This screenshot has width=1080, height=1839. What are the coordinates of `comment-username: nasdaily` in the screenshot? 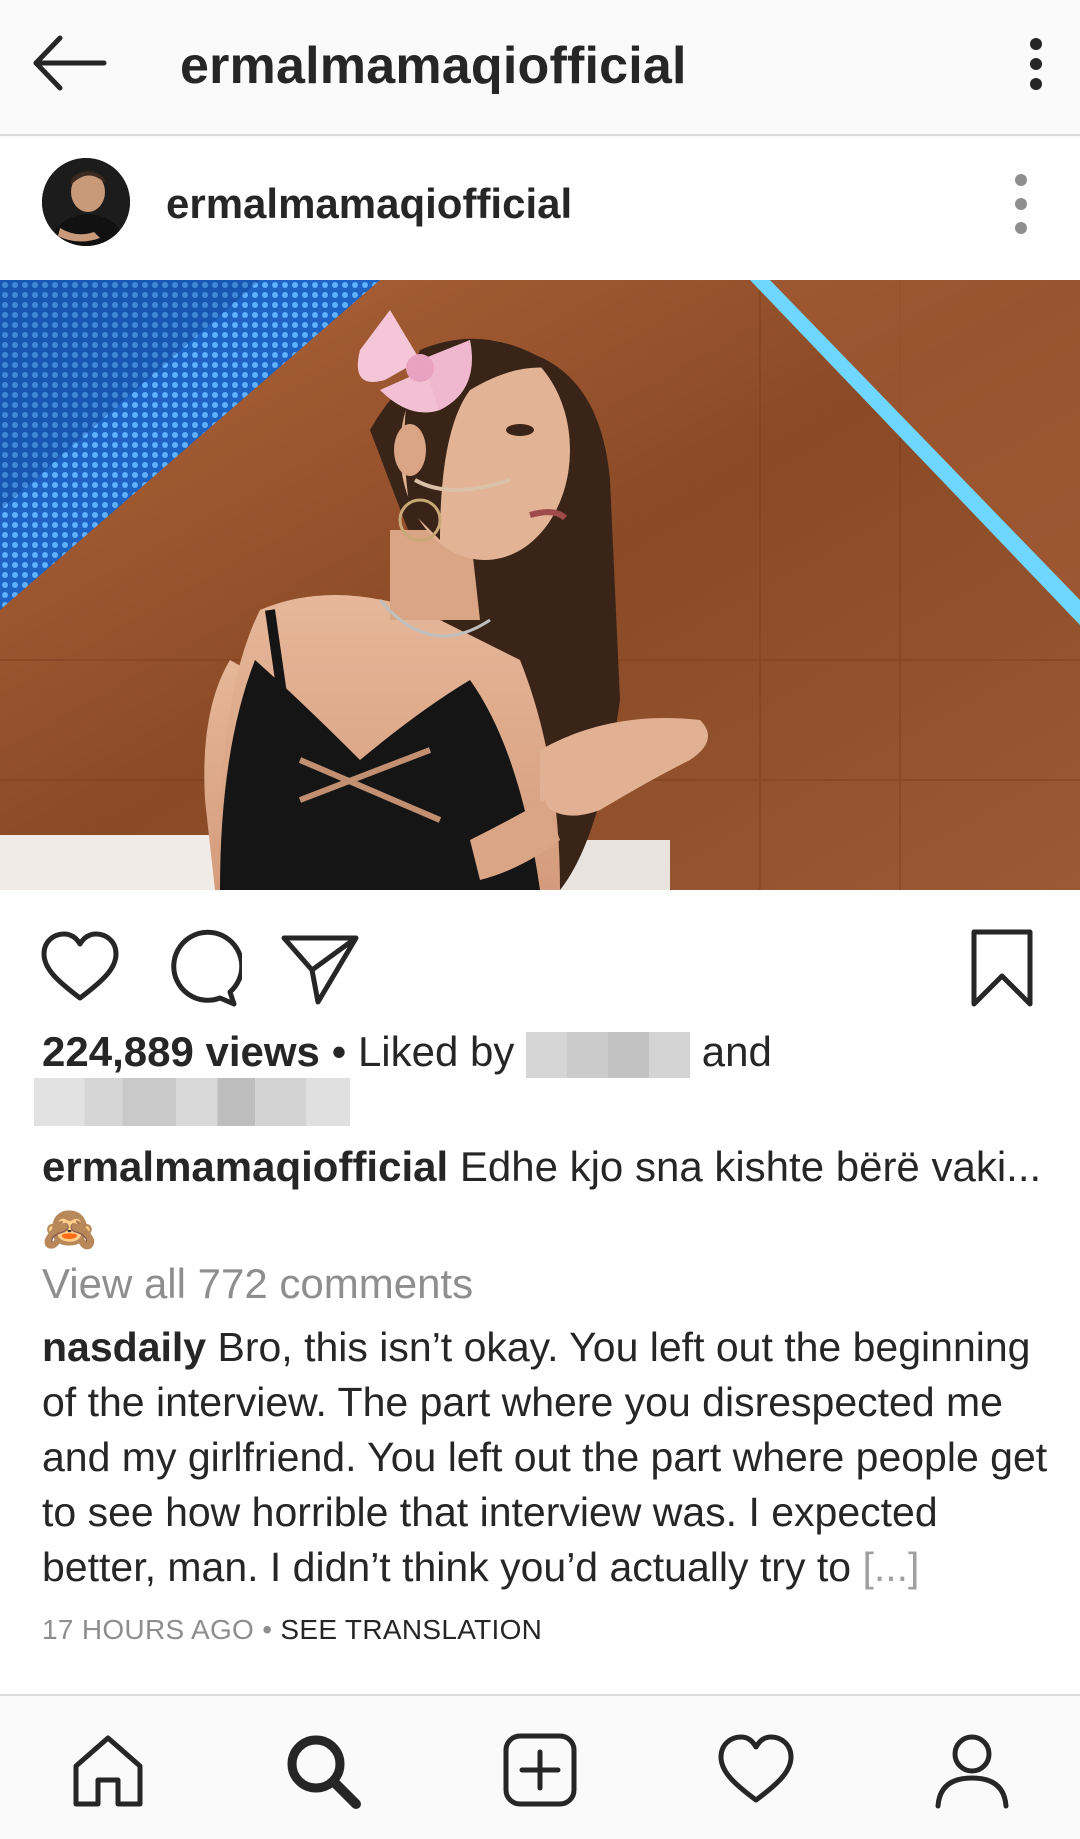 It's located at (124, 1347).